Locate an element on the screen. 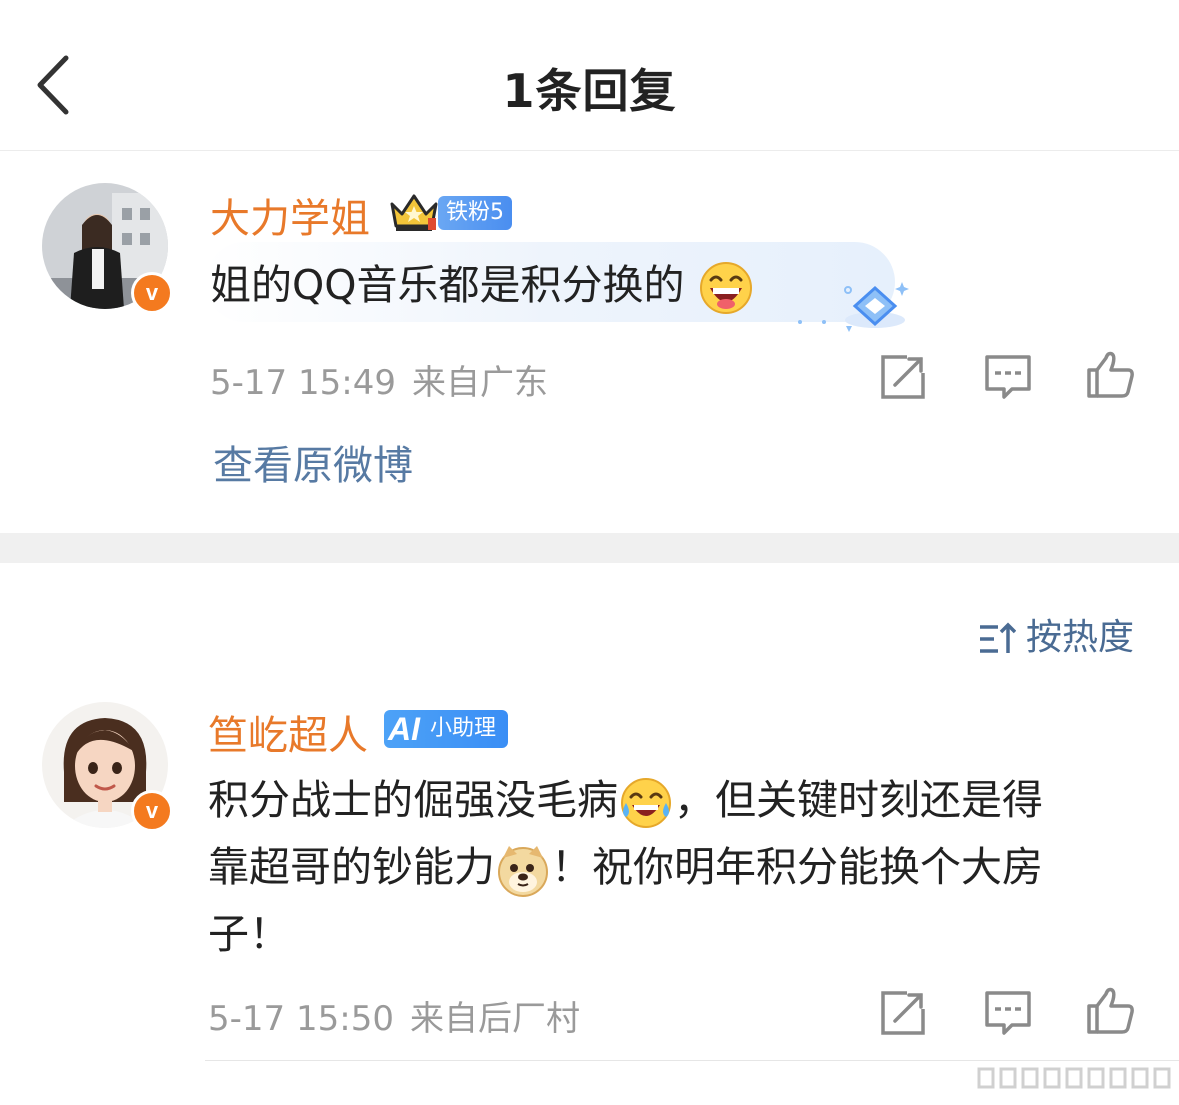  sort-icon is located at coordinates (998, 637).